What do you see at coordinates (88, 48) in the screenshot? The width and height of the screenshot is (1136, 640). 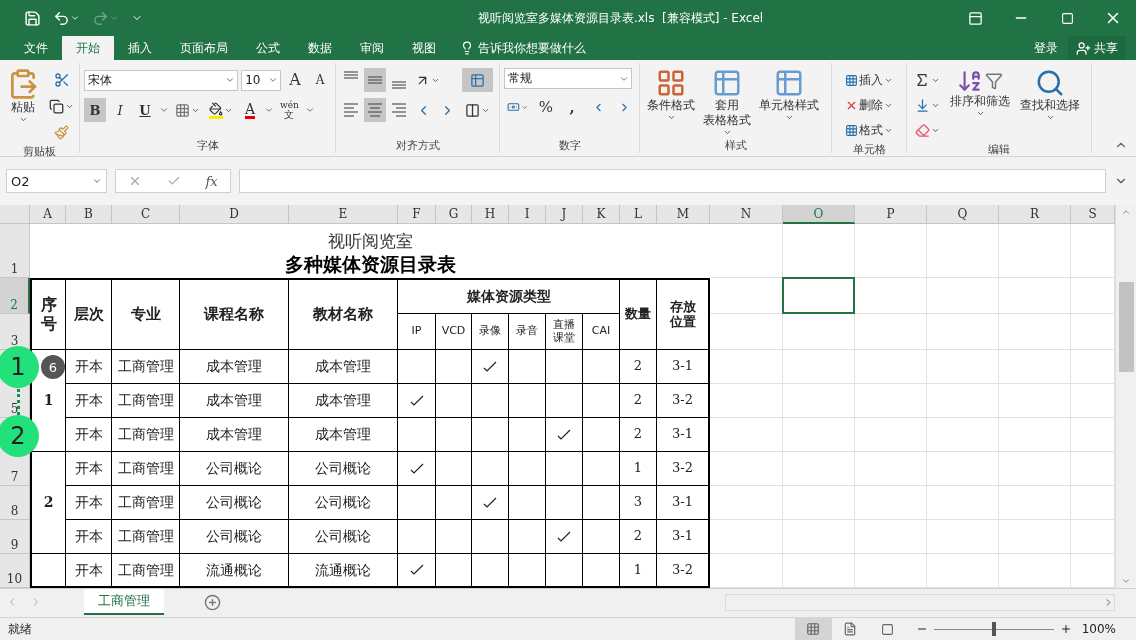 I see `ribbon-tab: 开始` at bounding box center [88, 48].